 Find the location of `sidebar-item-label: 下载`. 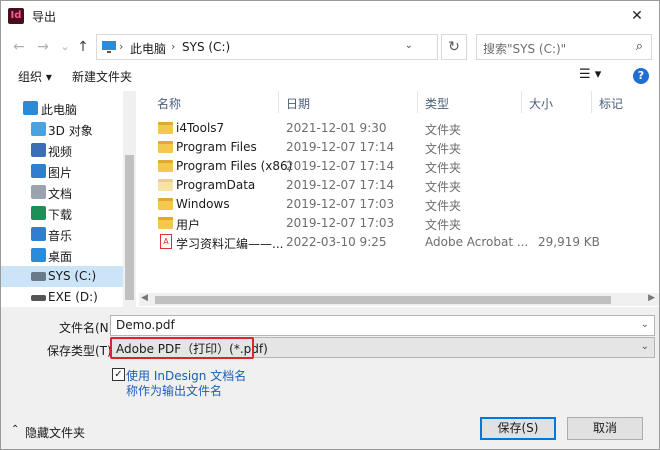

sidebar-item-label: 下载 is located at coordinates (60, 215).